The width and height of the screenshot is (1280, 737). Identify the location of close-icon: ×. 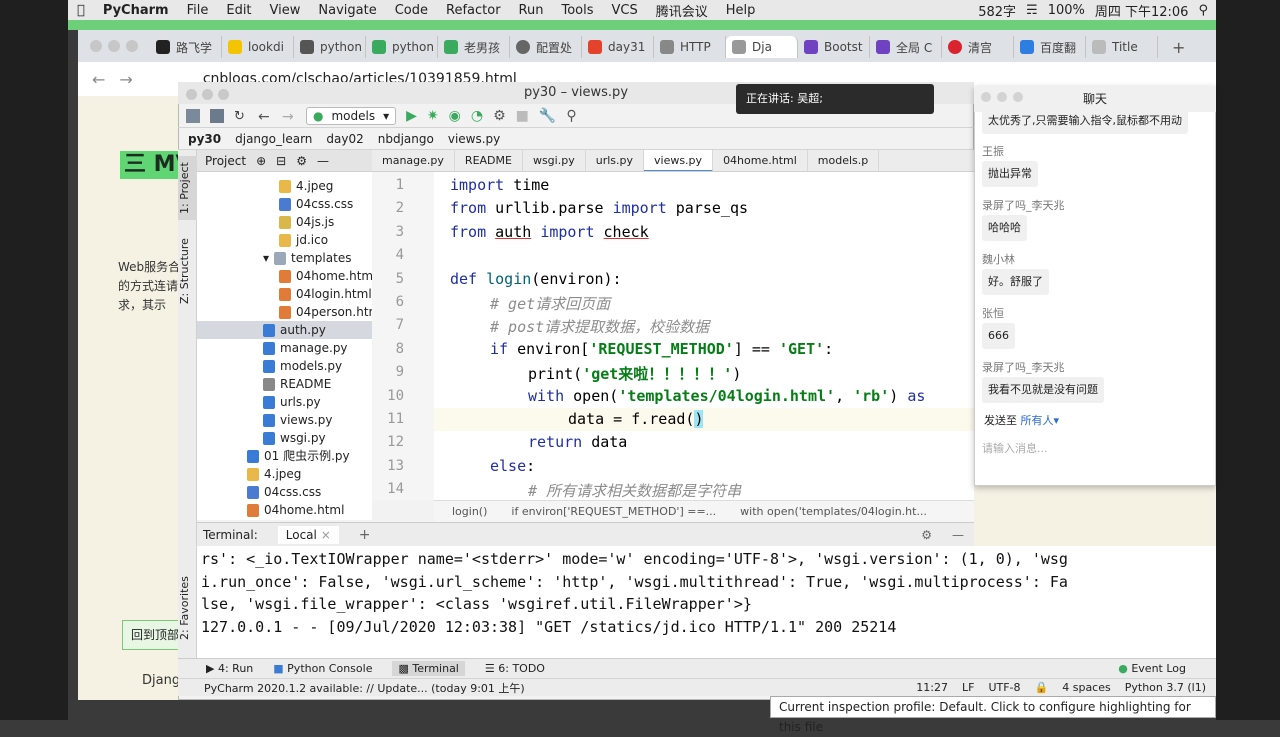
(326, 535).